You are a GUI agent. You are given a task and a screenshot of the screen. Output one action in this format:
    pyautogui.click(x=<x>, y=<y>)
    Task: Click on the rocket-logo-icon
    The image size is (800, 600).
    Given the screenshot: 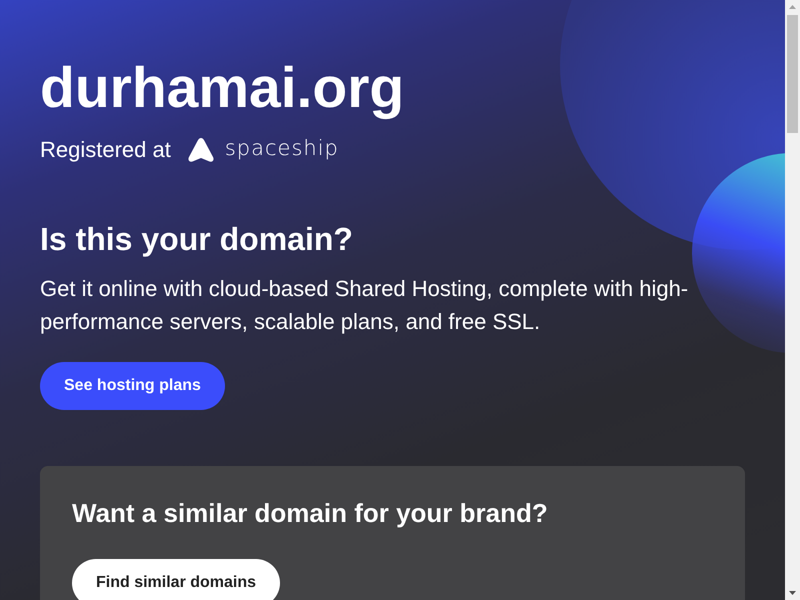 What is the action you would take?
    pyautogui.click(x=200, y=150)
    